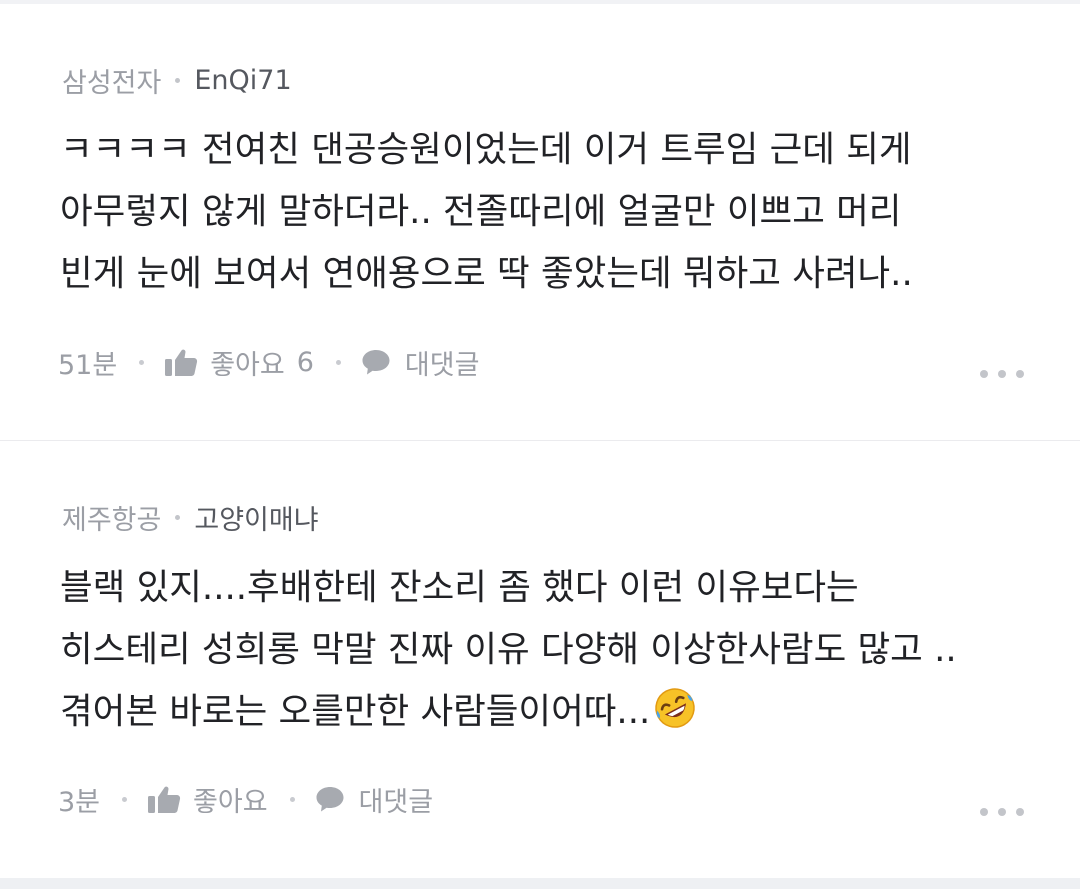 This screenshot has height=889, width=1080. Describe the element at coordinates (112, 83) in the screenshot. I see `author-company: 삼성전자` at that location.